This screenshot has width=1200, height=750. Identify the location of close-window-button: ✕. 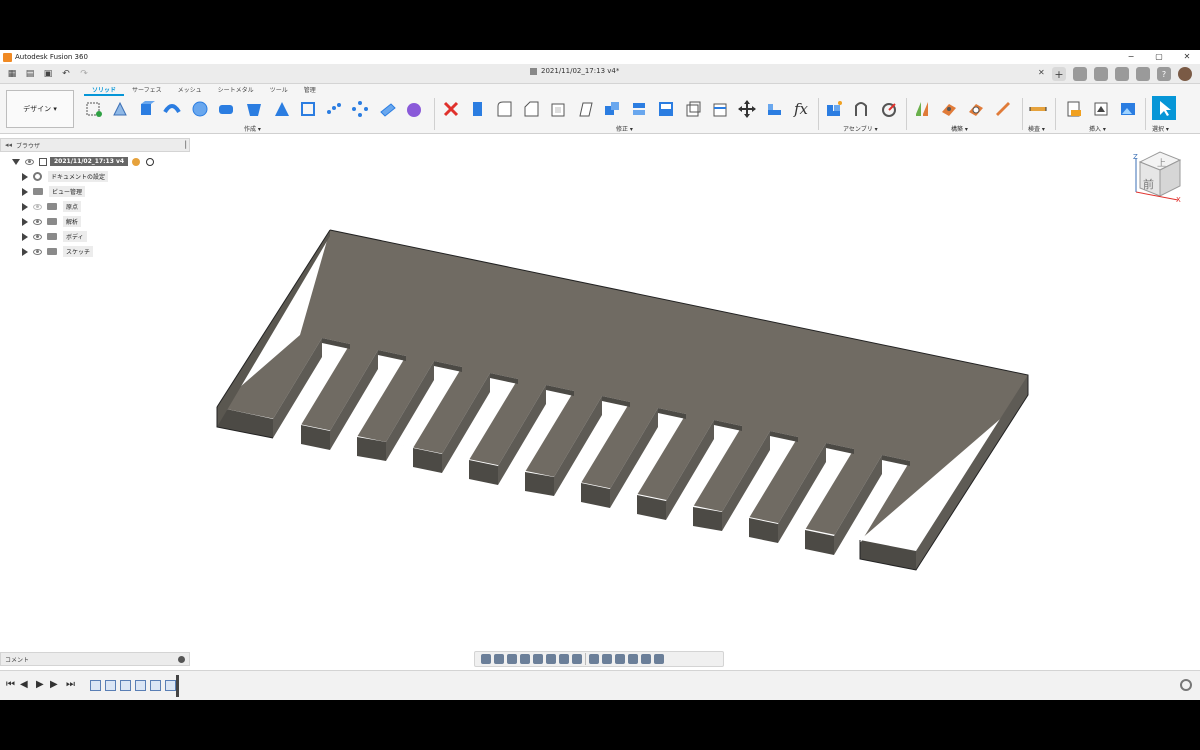
(1187, 56).